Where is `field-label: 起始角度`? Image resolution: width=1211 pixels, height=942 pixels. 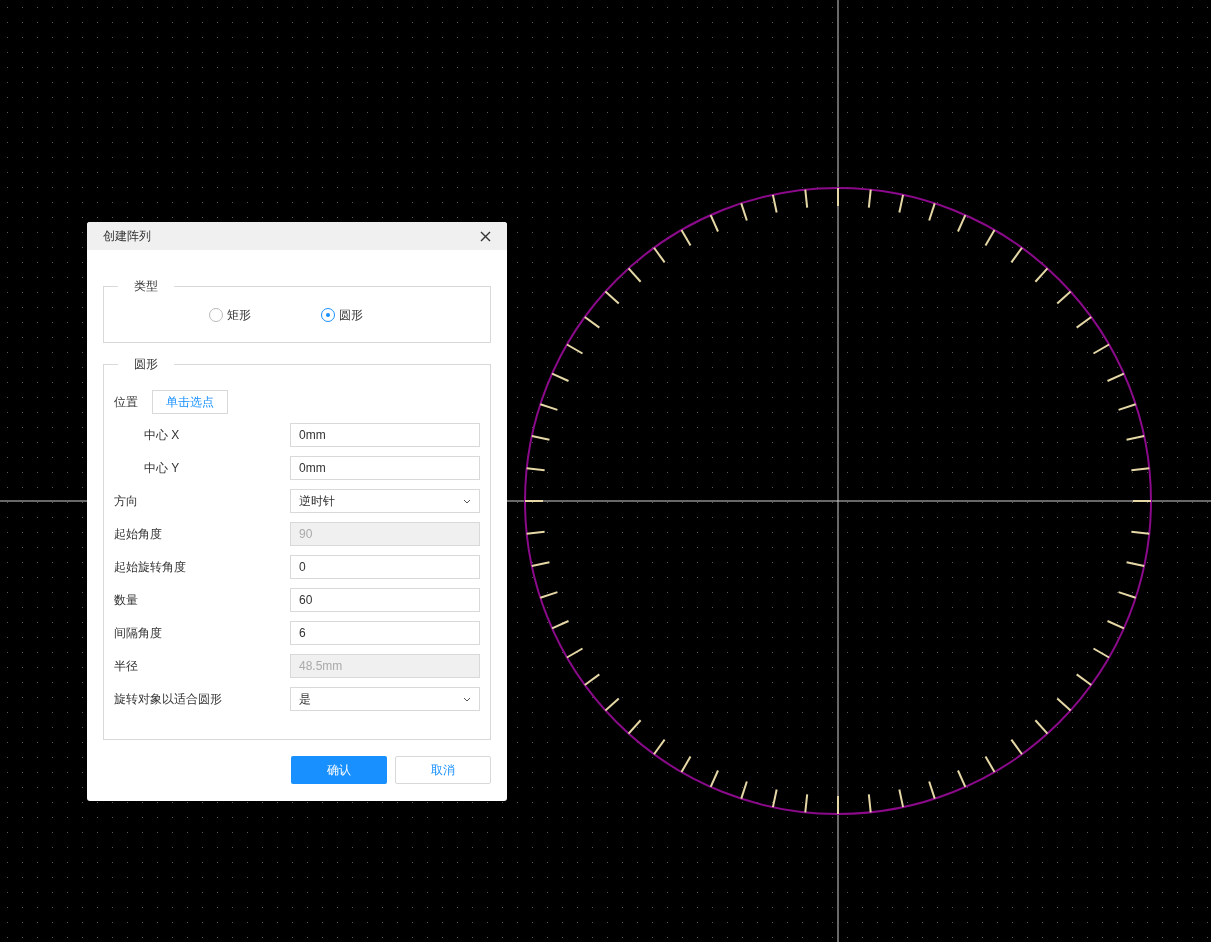
field-label: 起始角度 is located at coordinates (138, 534).